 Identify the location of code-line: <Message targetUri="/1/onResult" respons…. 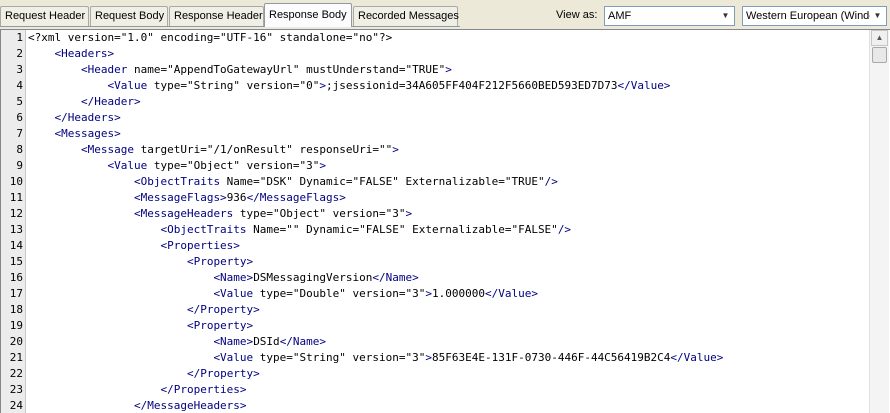
(213, 149).